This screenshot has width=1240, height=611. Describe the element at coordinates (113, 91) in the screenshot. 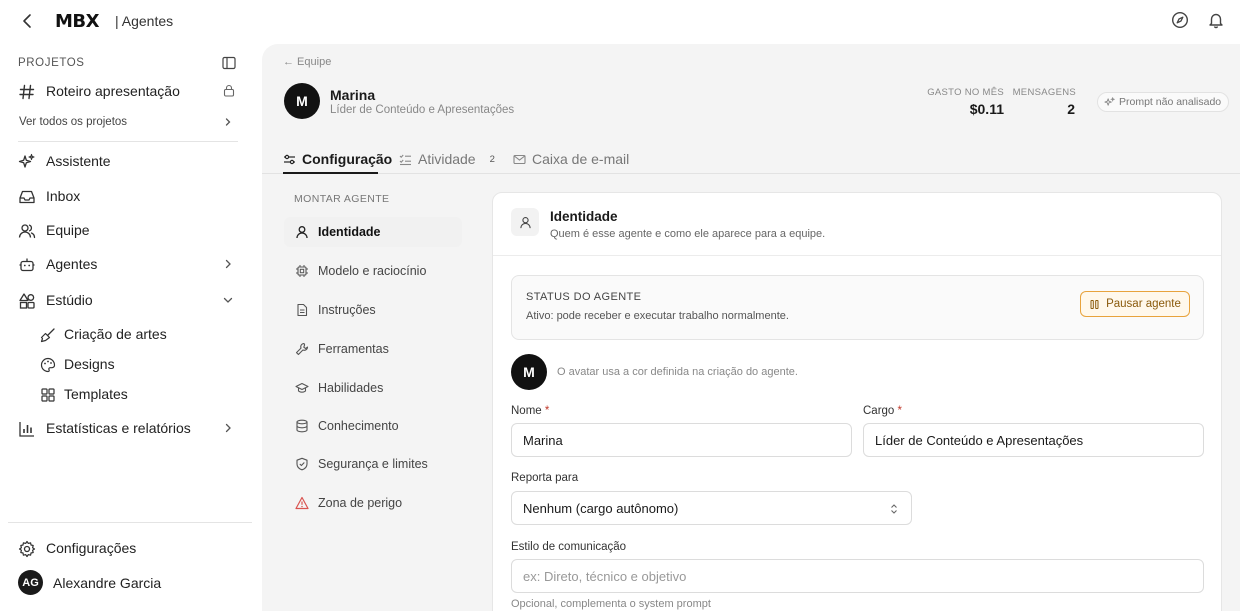

I see `project-name: Roteiro apresentação` at that location.